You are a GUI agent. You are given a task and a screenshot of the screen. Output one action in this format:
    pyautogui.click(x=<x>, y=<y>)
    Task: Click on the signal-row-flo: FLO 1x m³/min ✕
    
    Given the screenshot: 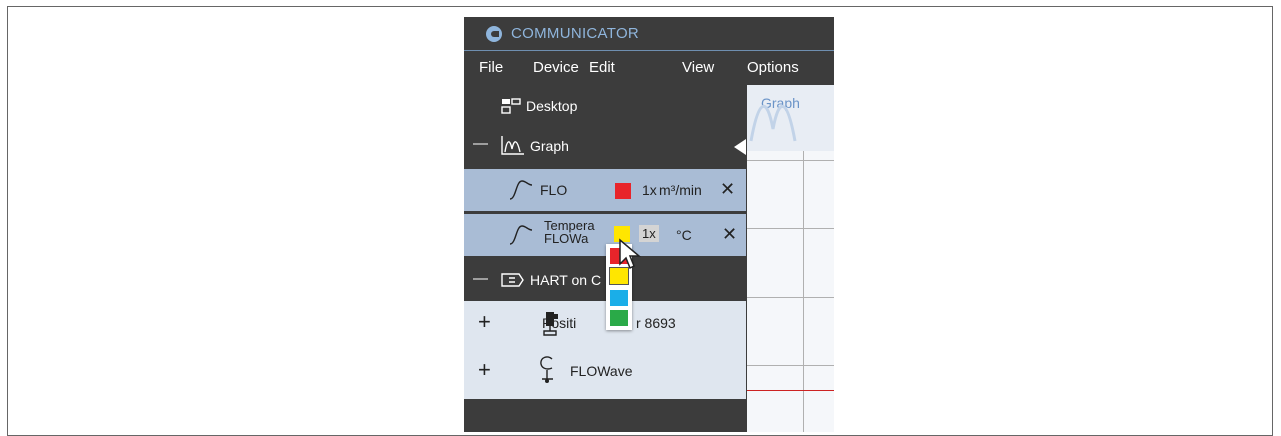 What is the action you would take?
    pyautogui.click(x=605, y=190)
    